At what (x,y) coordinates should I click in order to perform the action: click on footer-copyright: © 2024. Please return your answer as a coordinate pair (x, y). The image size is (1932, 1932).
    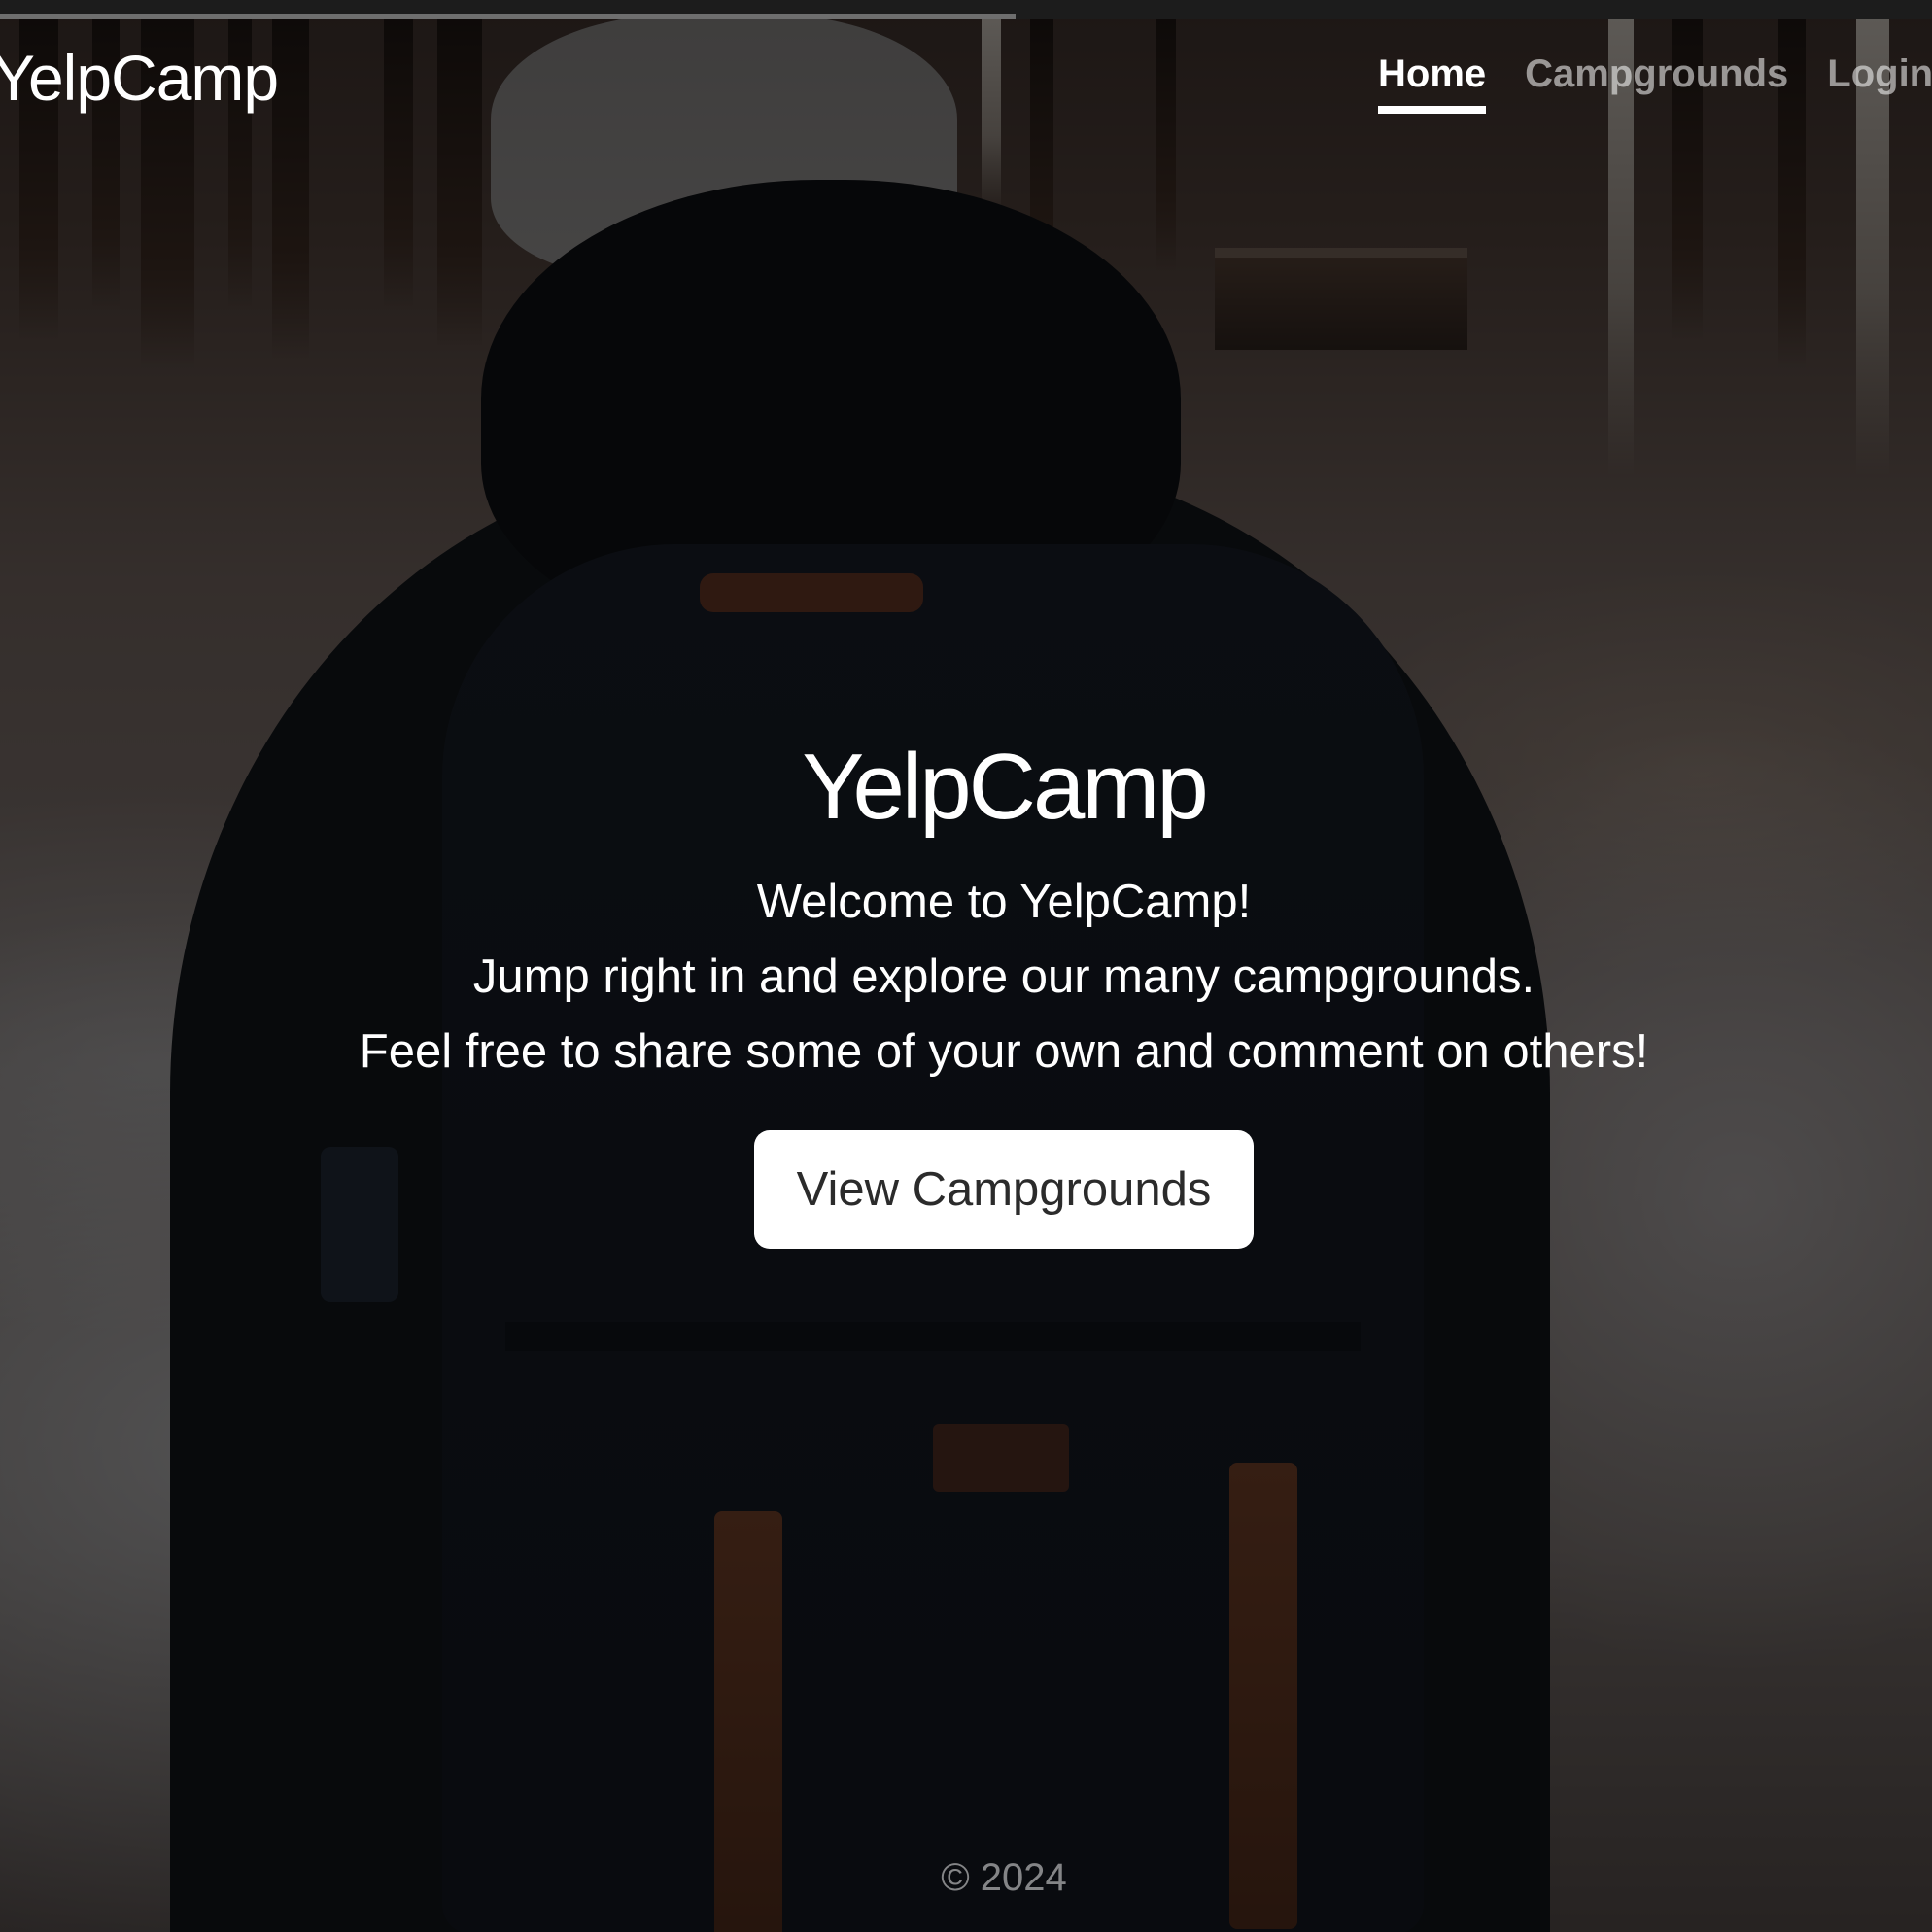
    Looking at the image, I should click on (1004, 1877).